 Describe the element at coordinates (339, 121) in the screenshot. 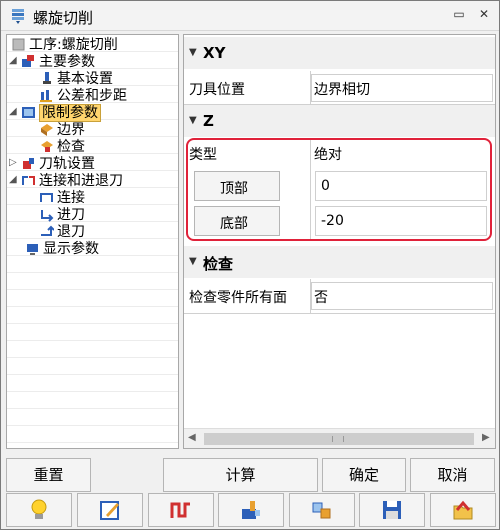

I see `section-z: ▼ Z` at that location.